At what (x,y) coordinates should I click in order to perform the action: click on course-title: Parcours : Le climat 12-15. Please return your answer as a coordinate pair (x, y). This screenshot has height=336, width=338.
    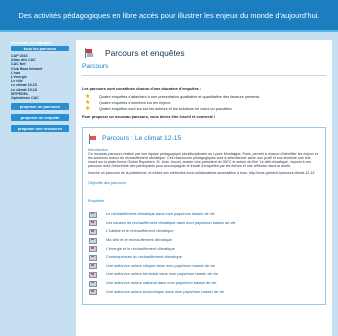
    Looking at the image, I should click on (142, 138).